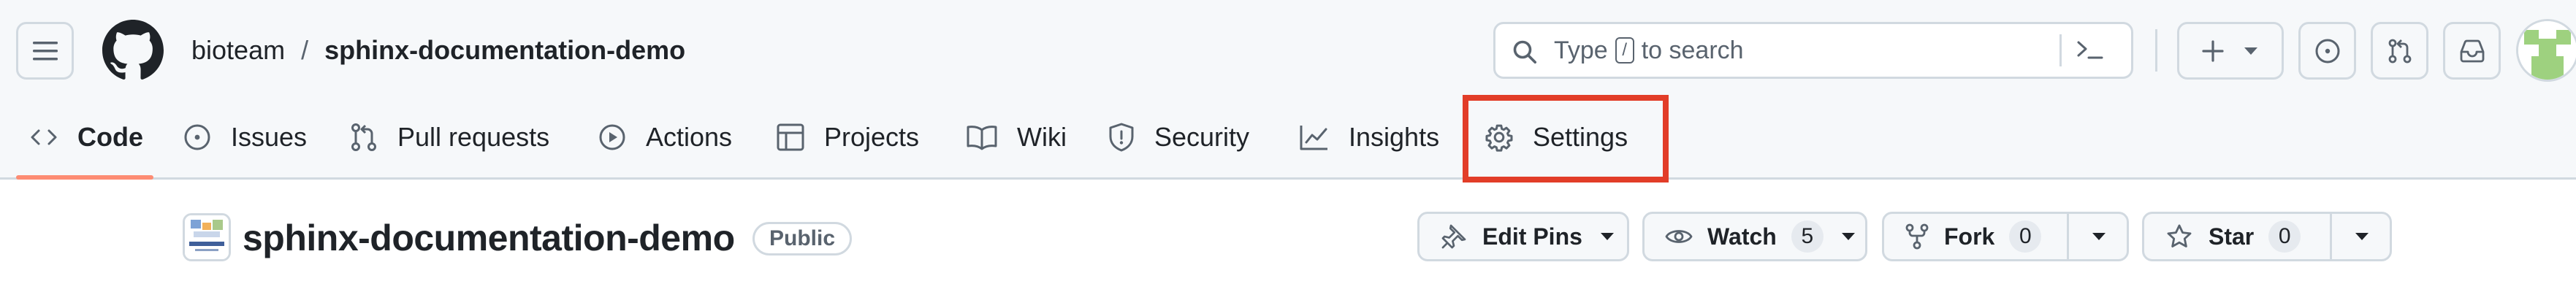 The height and width of the screenshot is (292, 2576). What do you see at coordinates (790, 137) in the screenshot?
I see `table-icon` at bounding box center [790, 137].